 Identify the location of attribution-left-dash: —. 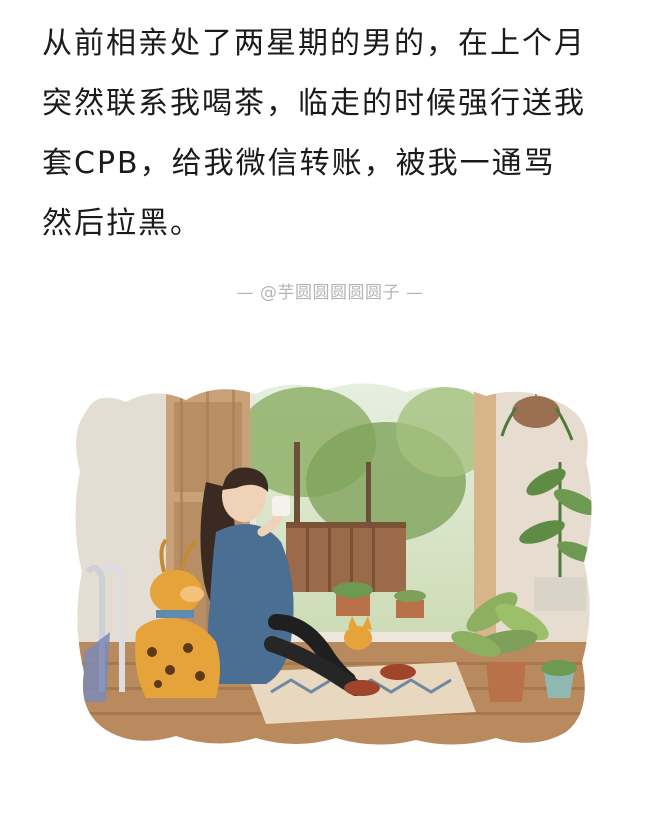
(245, 293).